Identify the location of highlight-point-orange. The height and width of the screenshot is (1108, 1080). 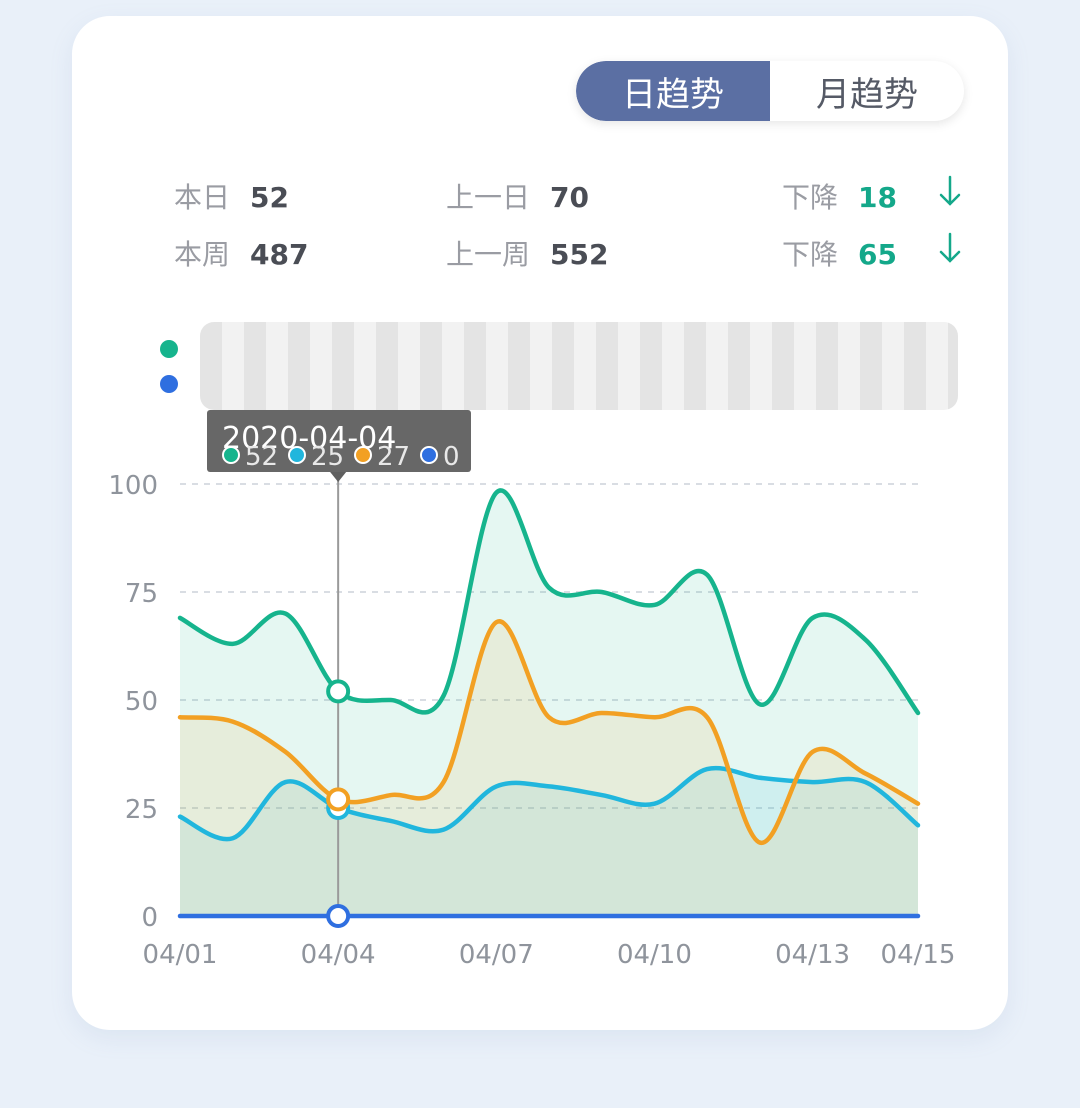
(338, 799).